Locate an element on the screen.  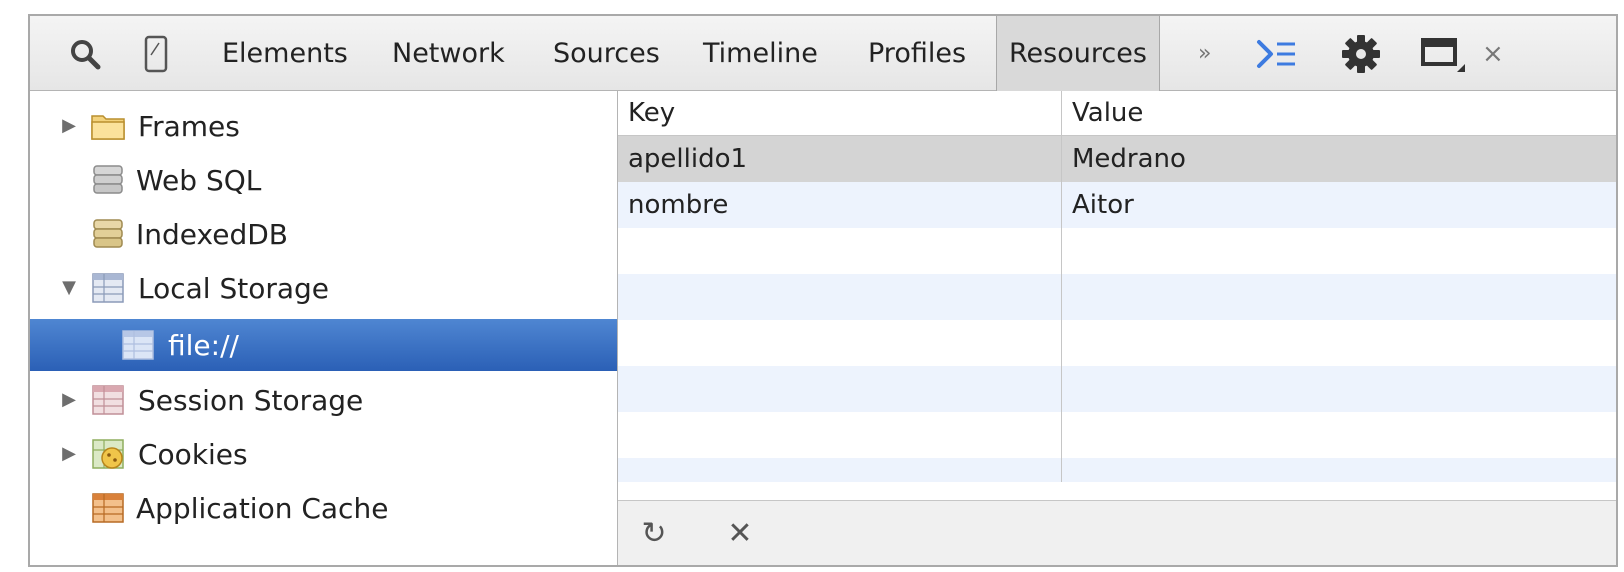
tab-profiles: Profiles is located at coordinates (917, 53).